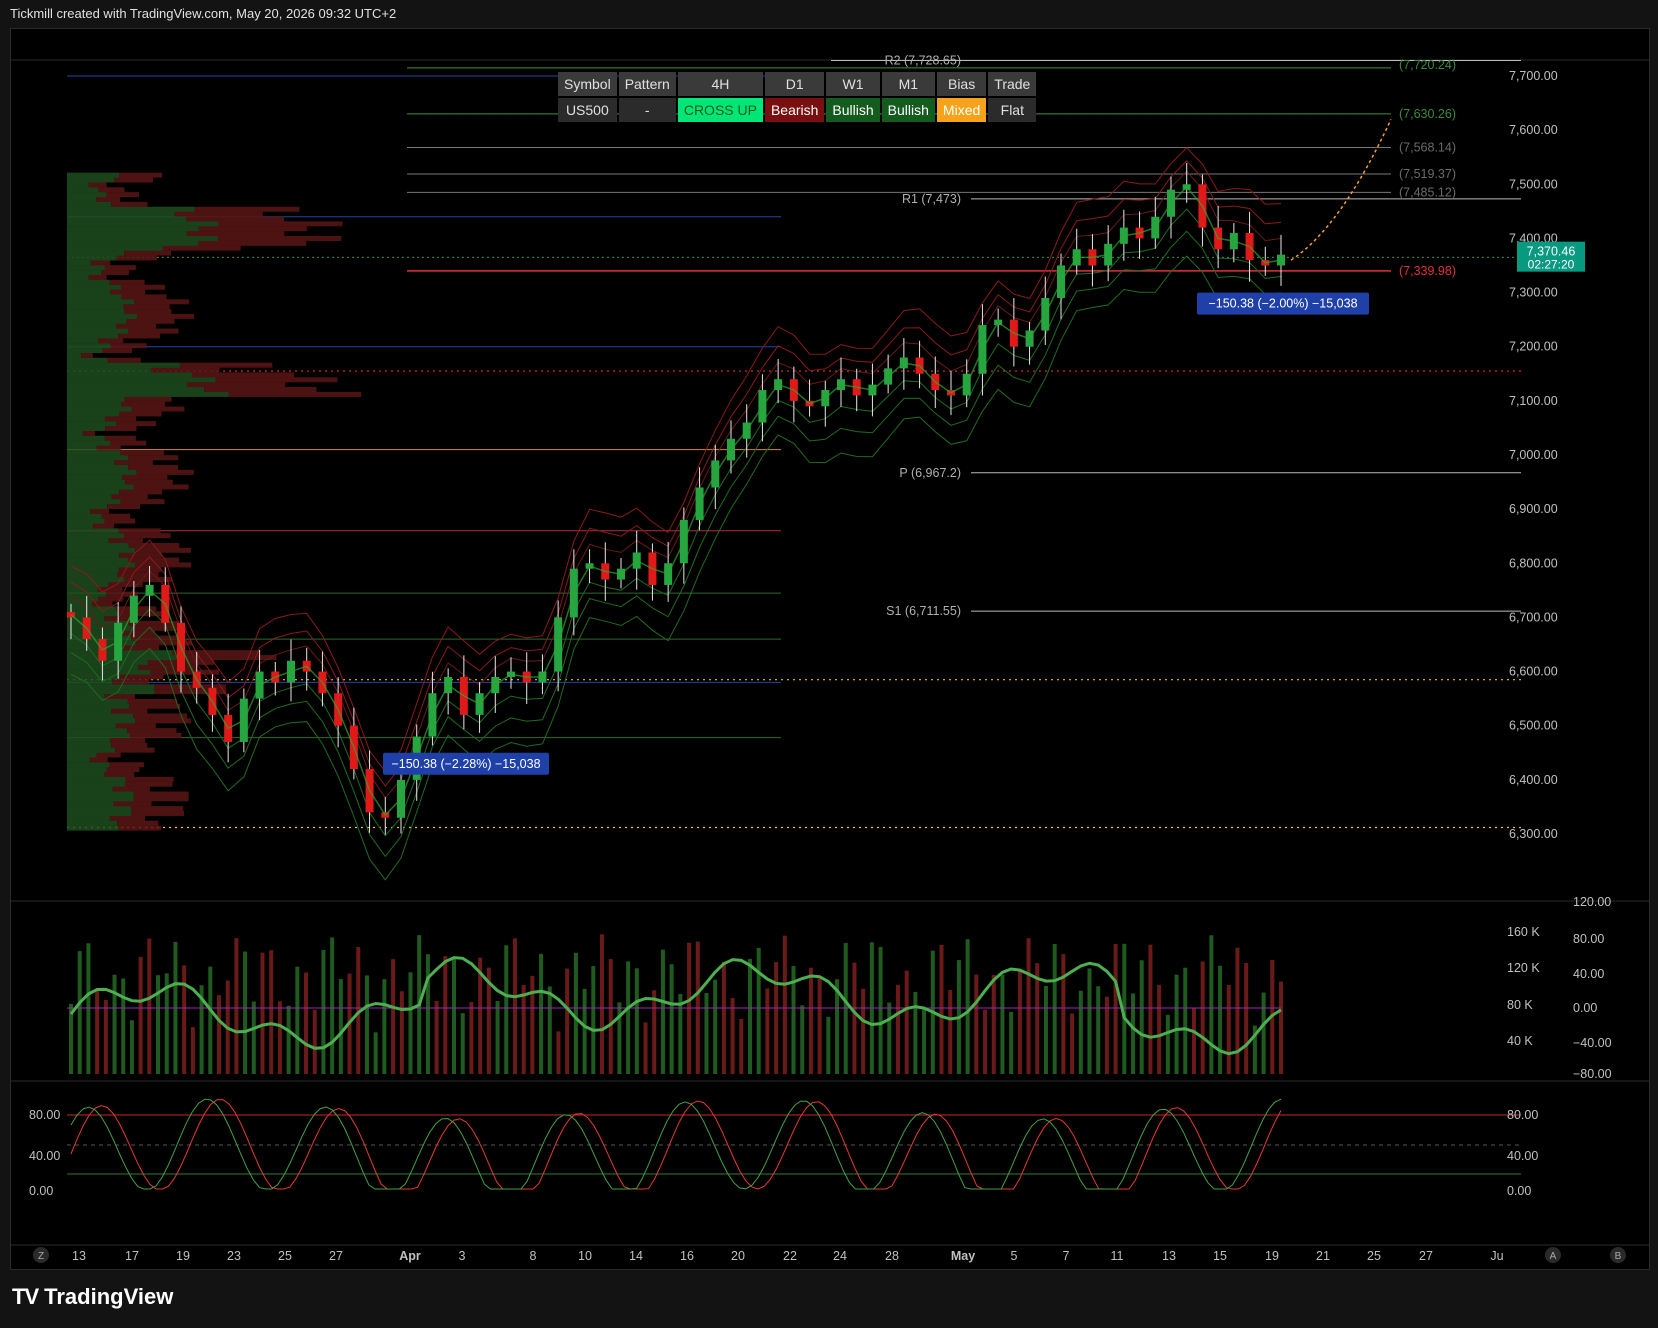 This screenshot has height=1328, width=1658. Describe the element at coordinates (44, 1115) in the screenshot. I see `stochastic-axis-label-left: 80.00` at that location.